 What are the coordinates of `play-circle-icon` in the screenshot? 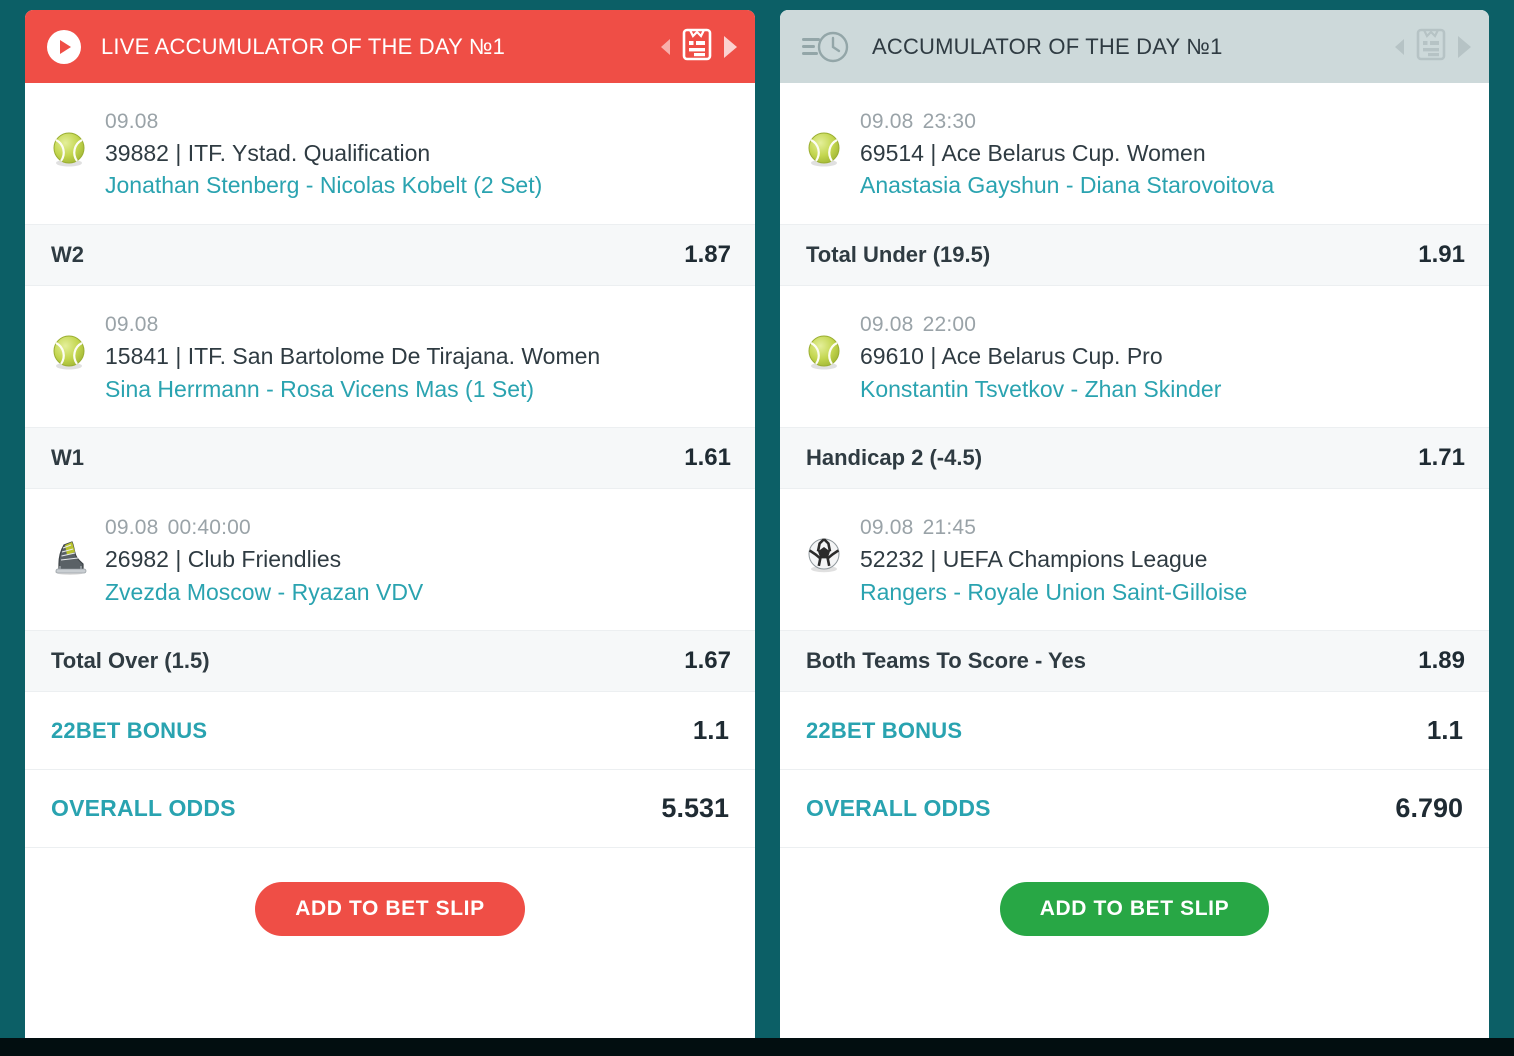 It's located at (64, 46).